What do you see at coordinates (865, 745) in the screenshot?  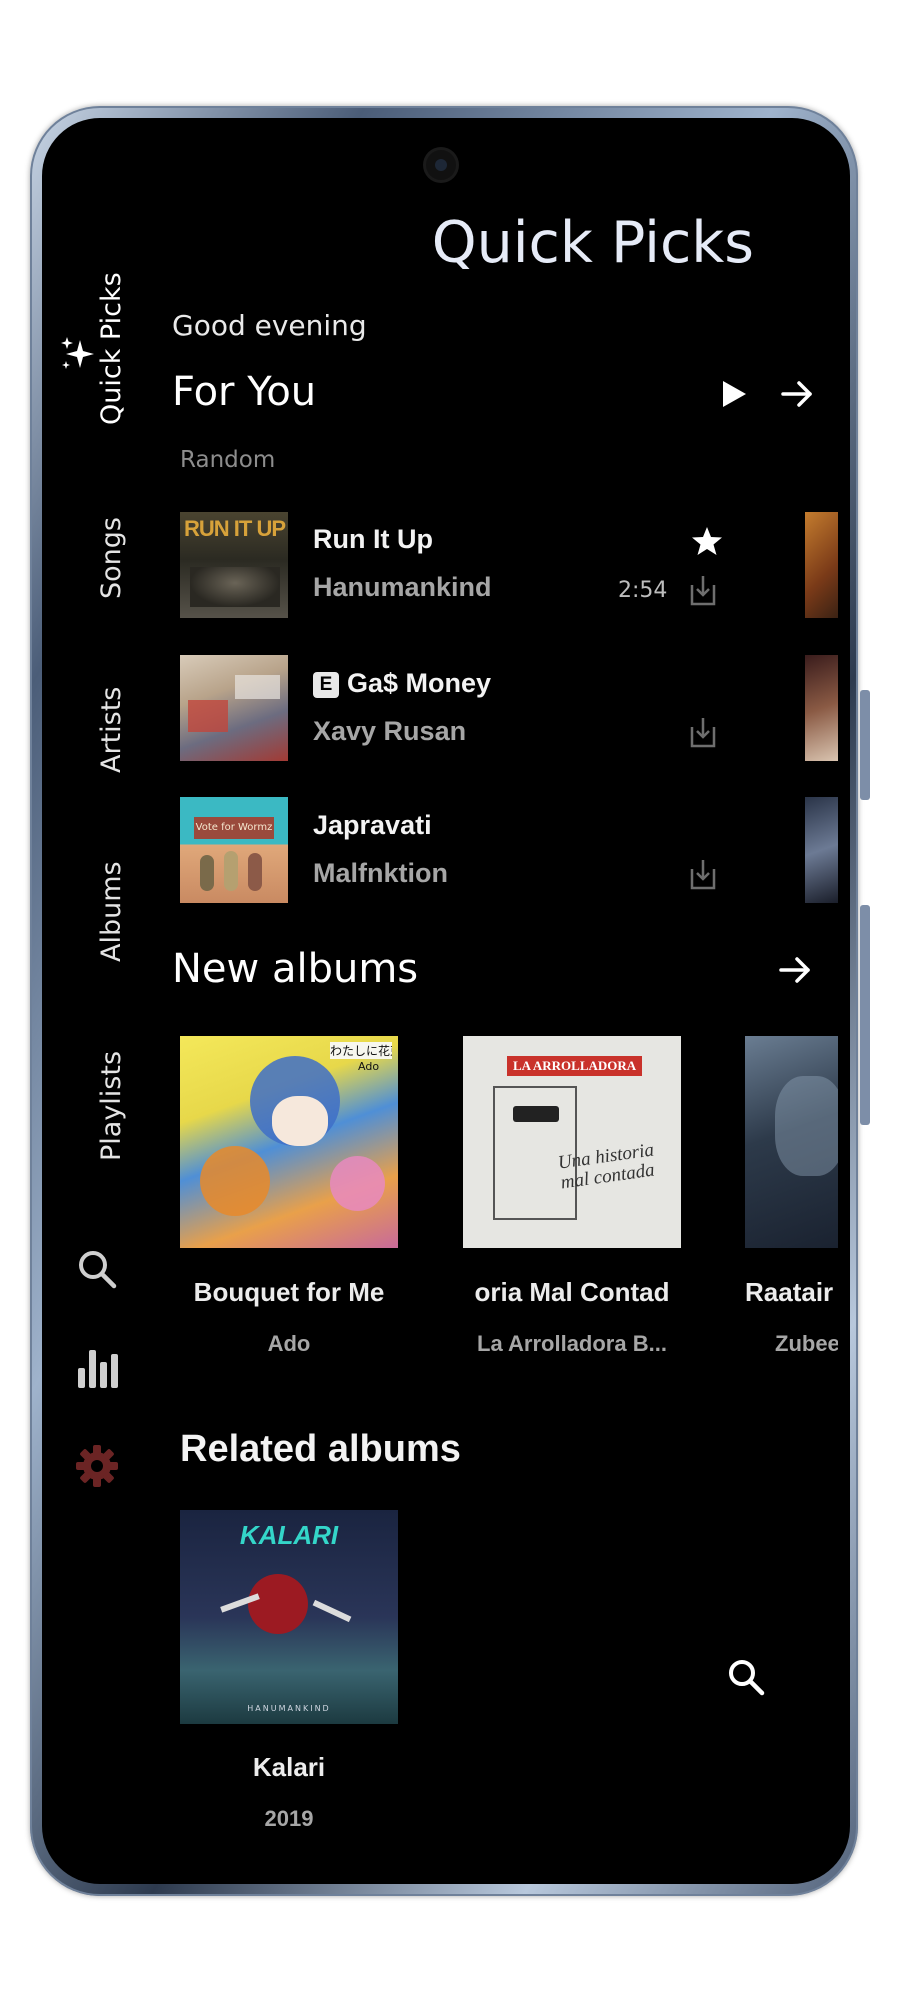 I see `volume-button` at bounding box center [865, 745].